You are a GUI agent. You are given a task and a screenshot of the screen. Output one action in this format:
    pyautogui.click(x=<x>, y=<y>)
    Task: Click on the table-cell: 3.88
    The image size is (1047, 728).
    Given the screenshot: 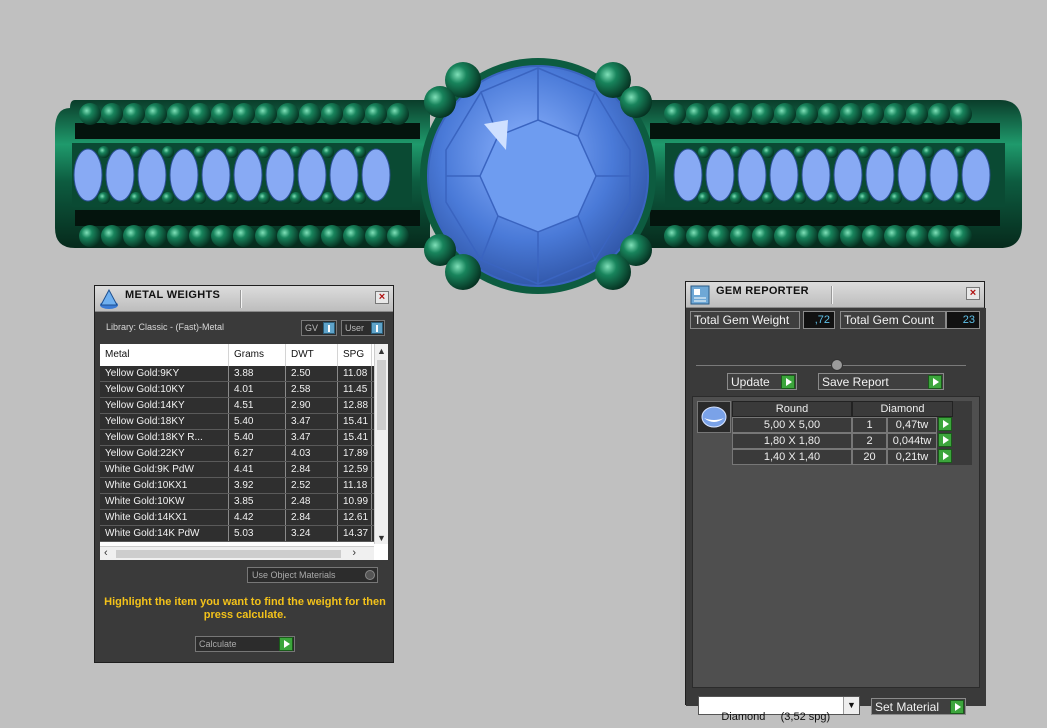 What is the action you would take?
    pyautogui.click(x=257, y=373)
    